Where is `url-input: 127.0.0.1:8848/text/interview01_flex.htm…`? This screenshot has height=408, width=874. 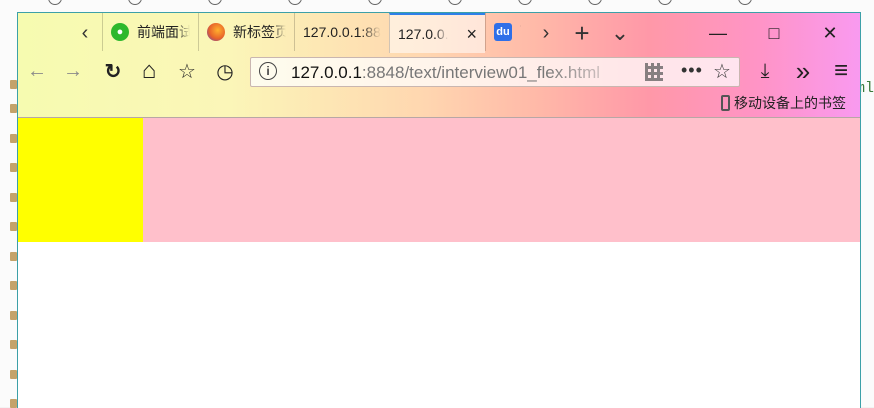 url-input: 127.0.0.1:8848/text/interview01_flex.htm… is located at coordinates (461, 73).